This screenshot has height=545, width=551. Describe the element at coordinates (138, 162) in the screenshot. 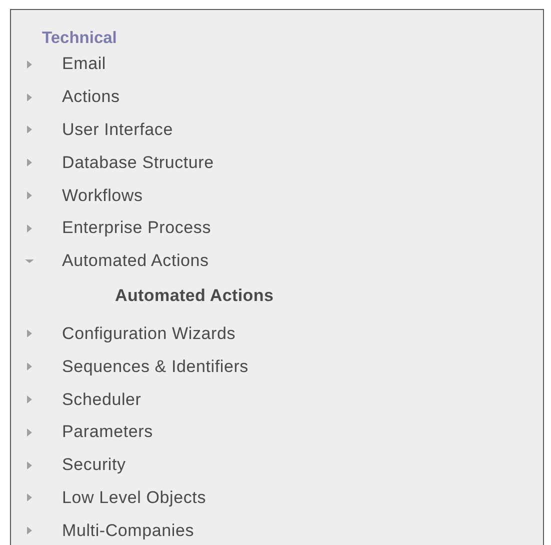

I see `menu-item: Database Structure` at that location.